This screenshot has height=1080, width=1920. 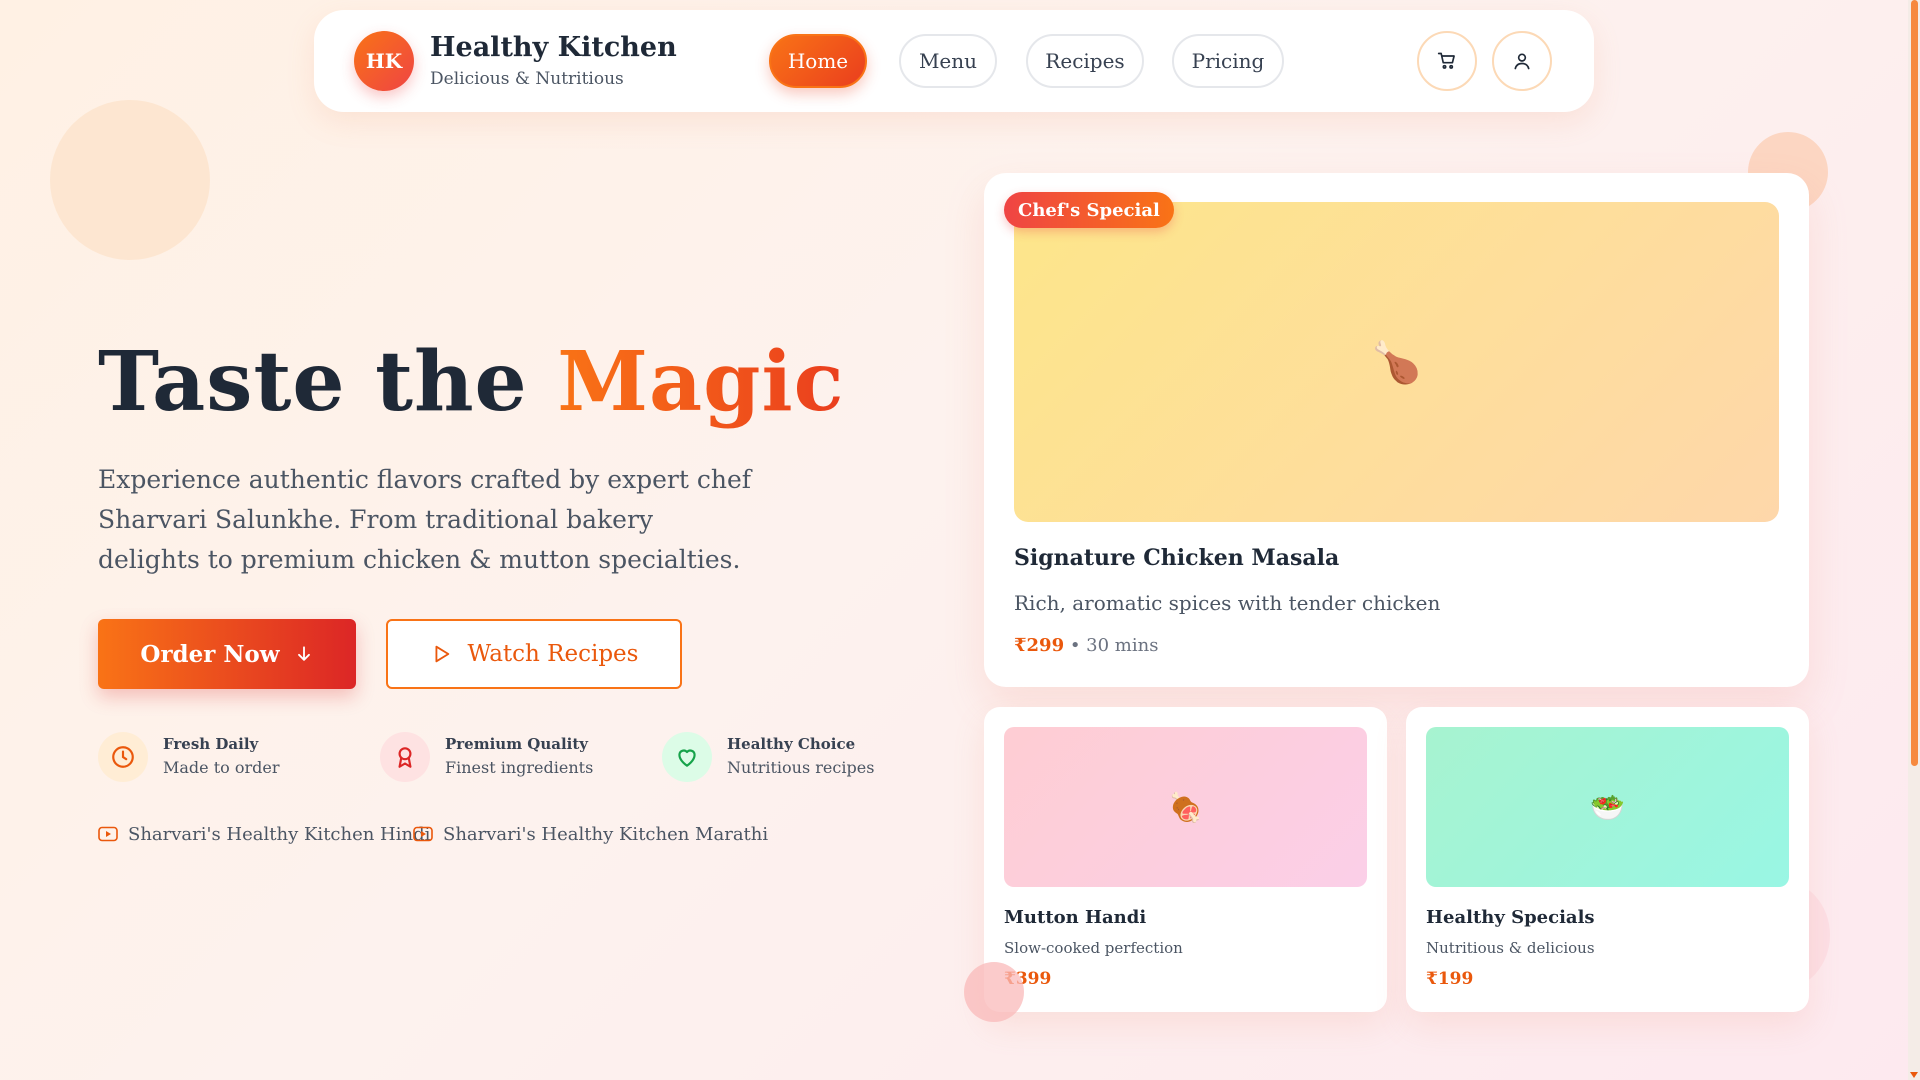 I want to click on nav-recipes: Recipes, so click(x=1085, y=61).